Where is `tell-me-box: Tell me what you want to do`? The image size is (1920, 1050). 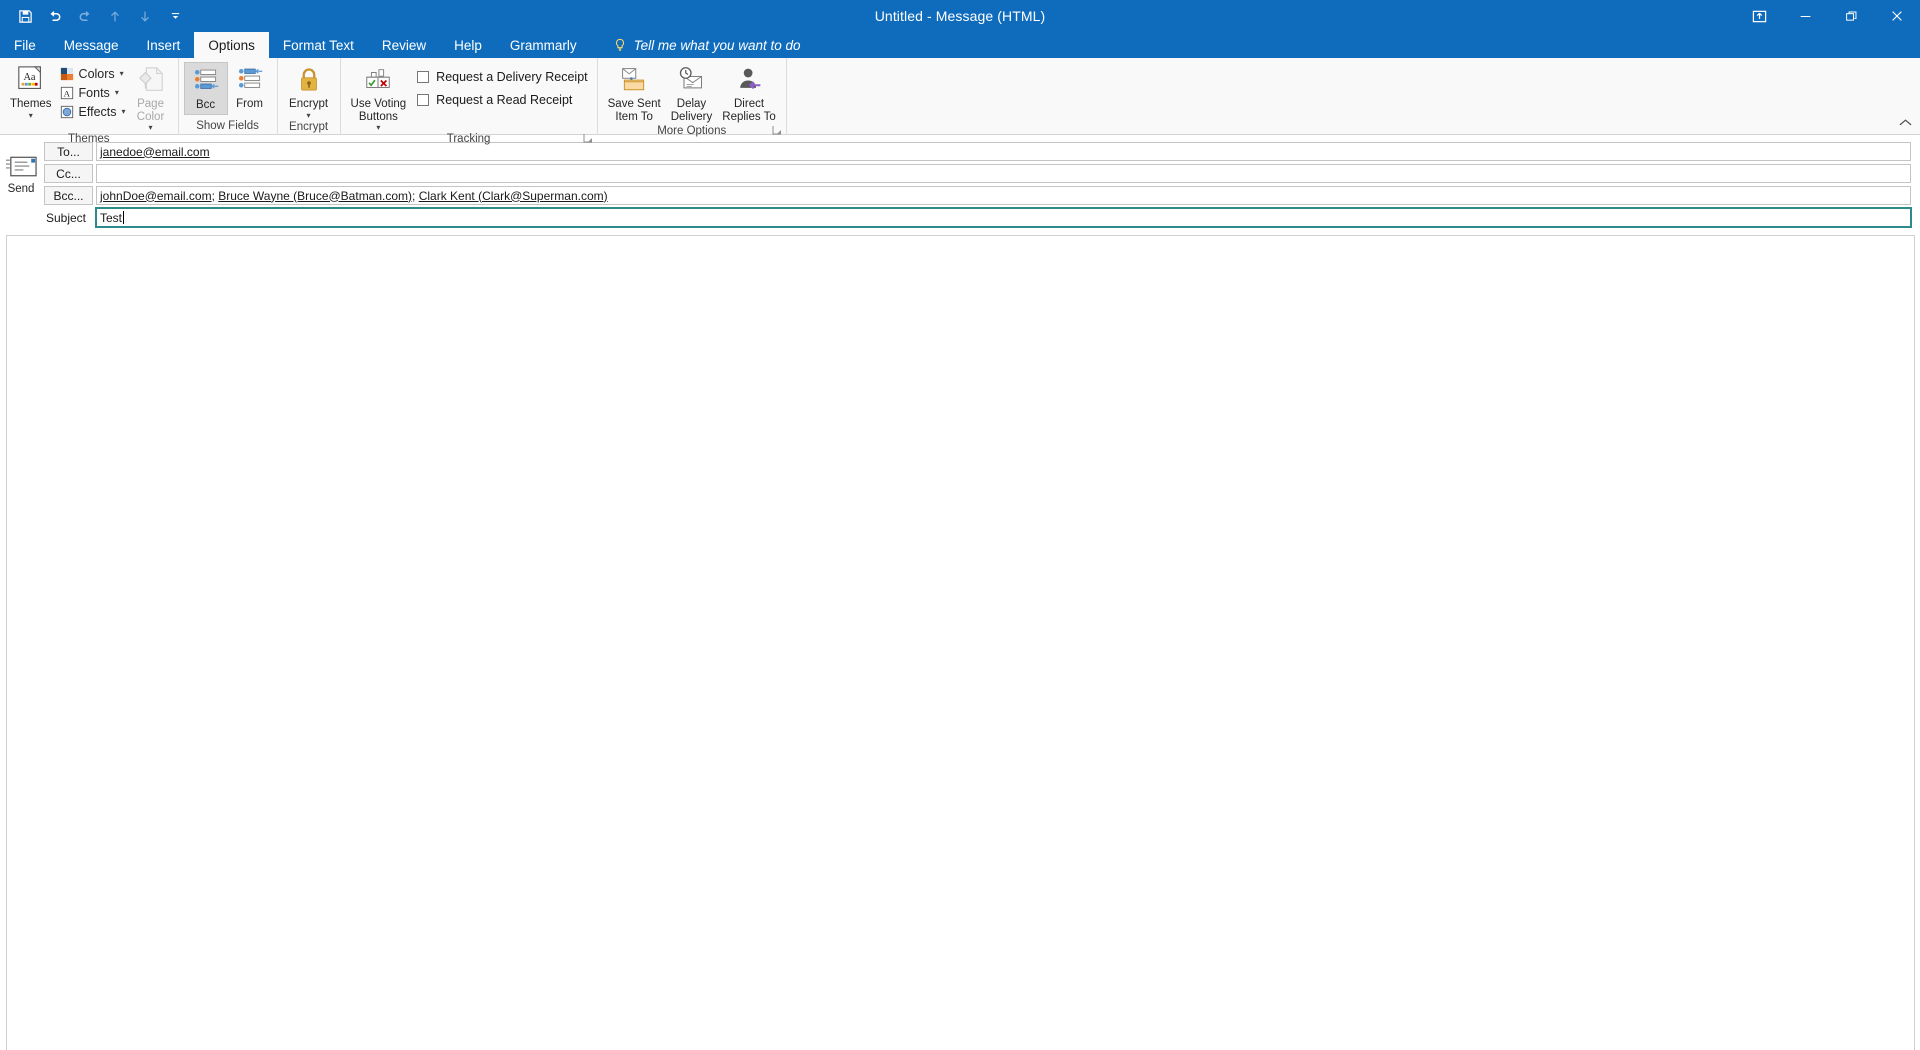 tell-me-box: Tell me what you want to do is located at coordinates (696, 45).